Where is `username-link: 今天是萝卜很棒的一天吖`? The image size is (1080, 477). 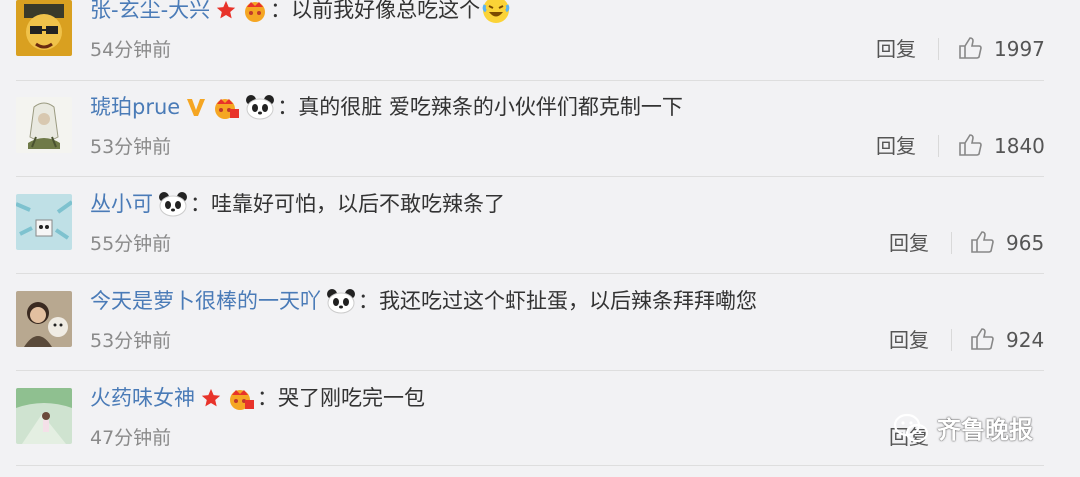 username-link: 今天是萝卜很棒的一天吖 is located at coordinates (205, 301).